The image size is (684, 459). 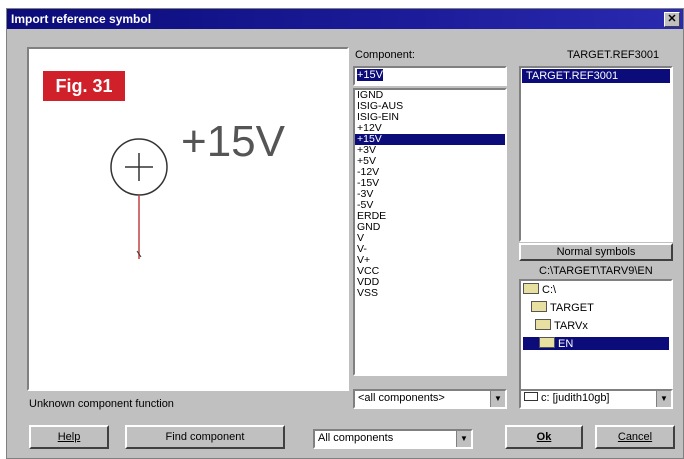 I want to click on current-path: C:\TARGET\TARV9\EN, so click(x=596, y=271).